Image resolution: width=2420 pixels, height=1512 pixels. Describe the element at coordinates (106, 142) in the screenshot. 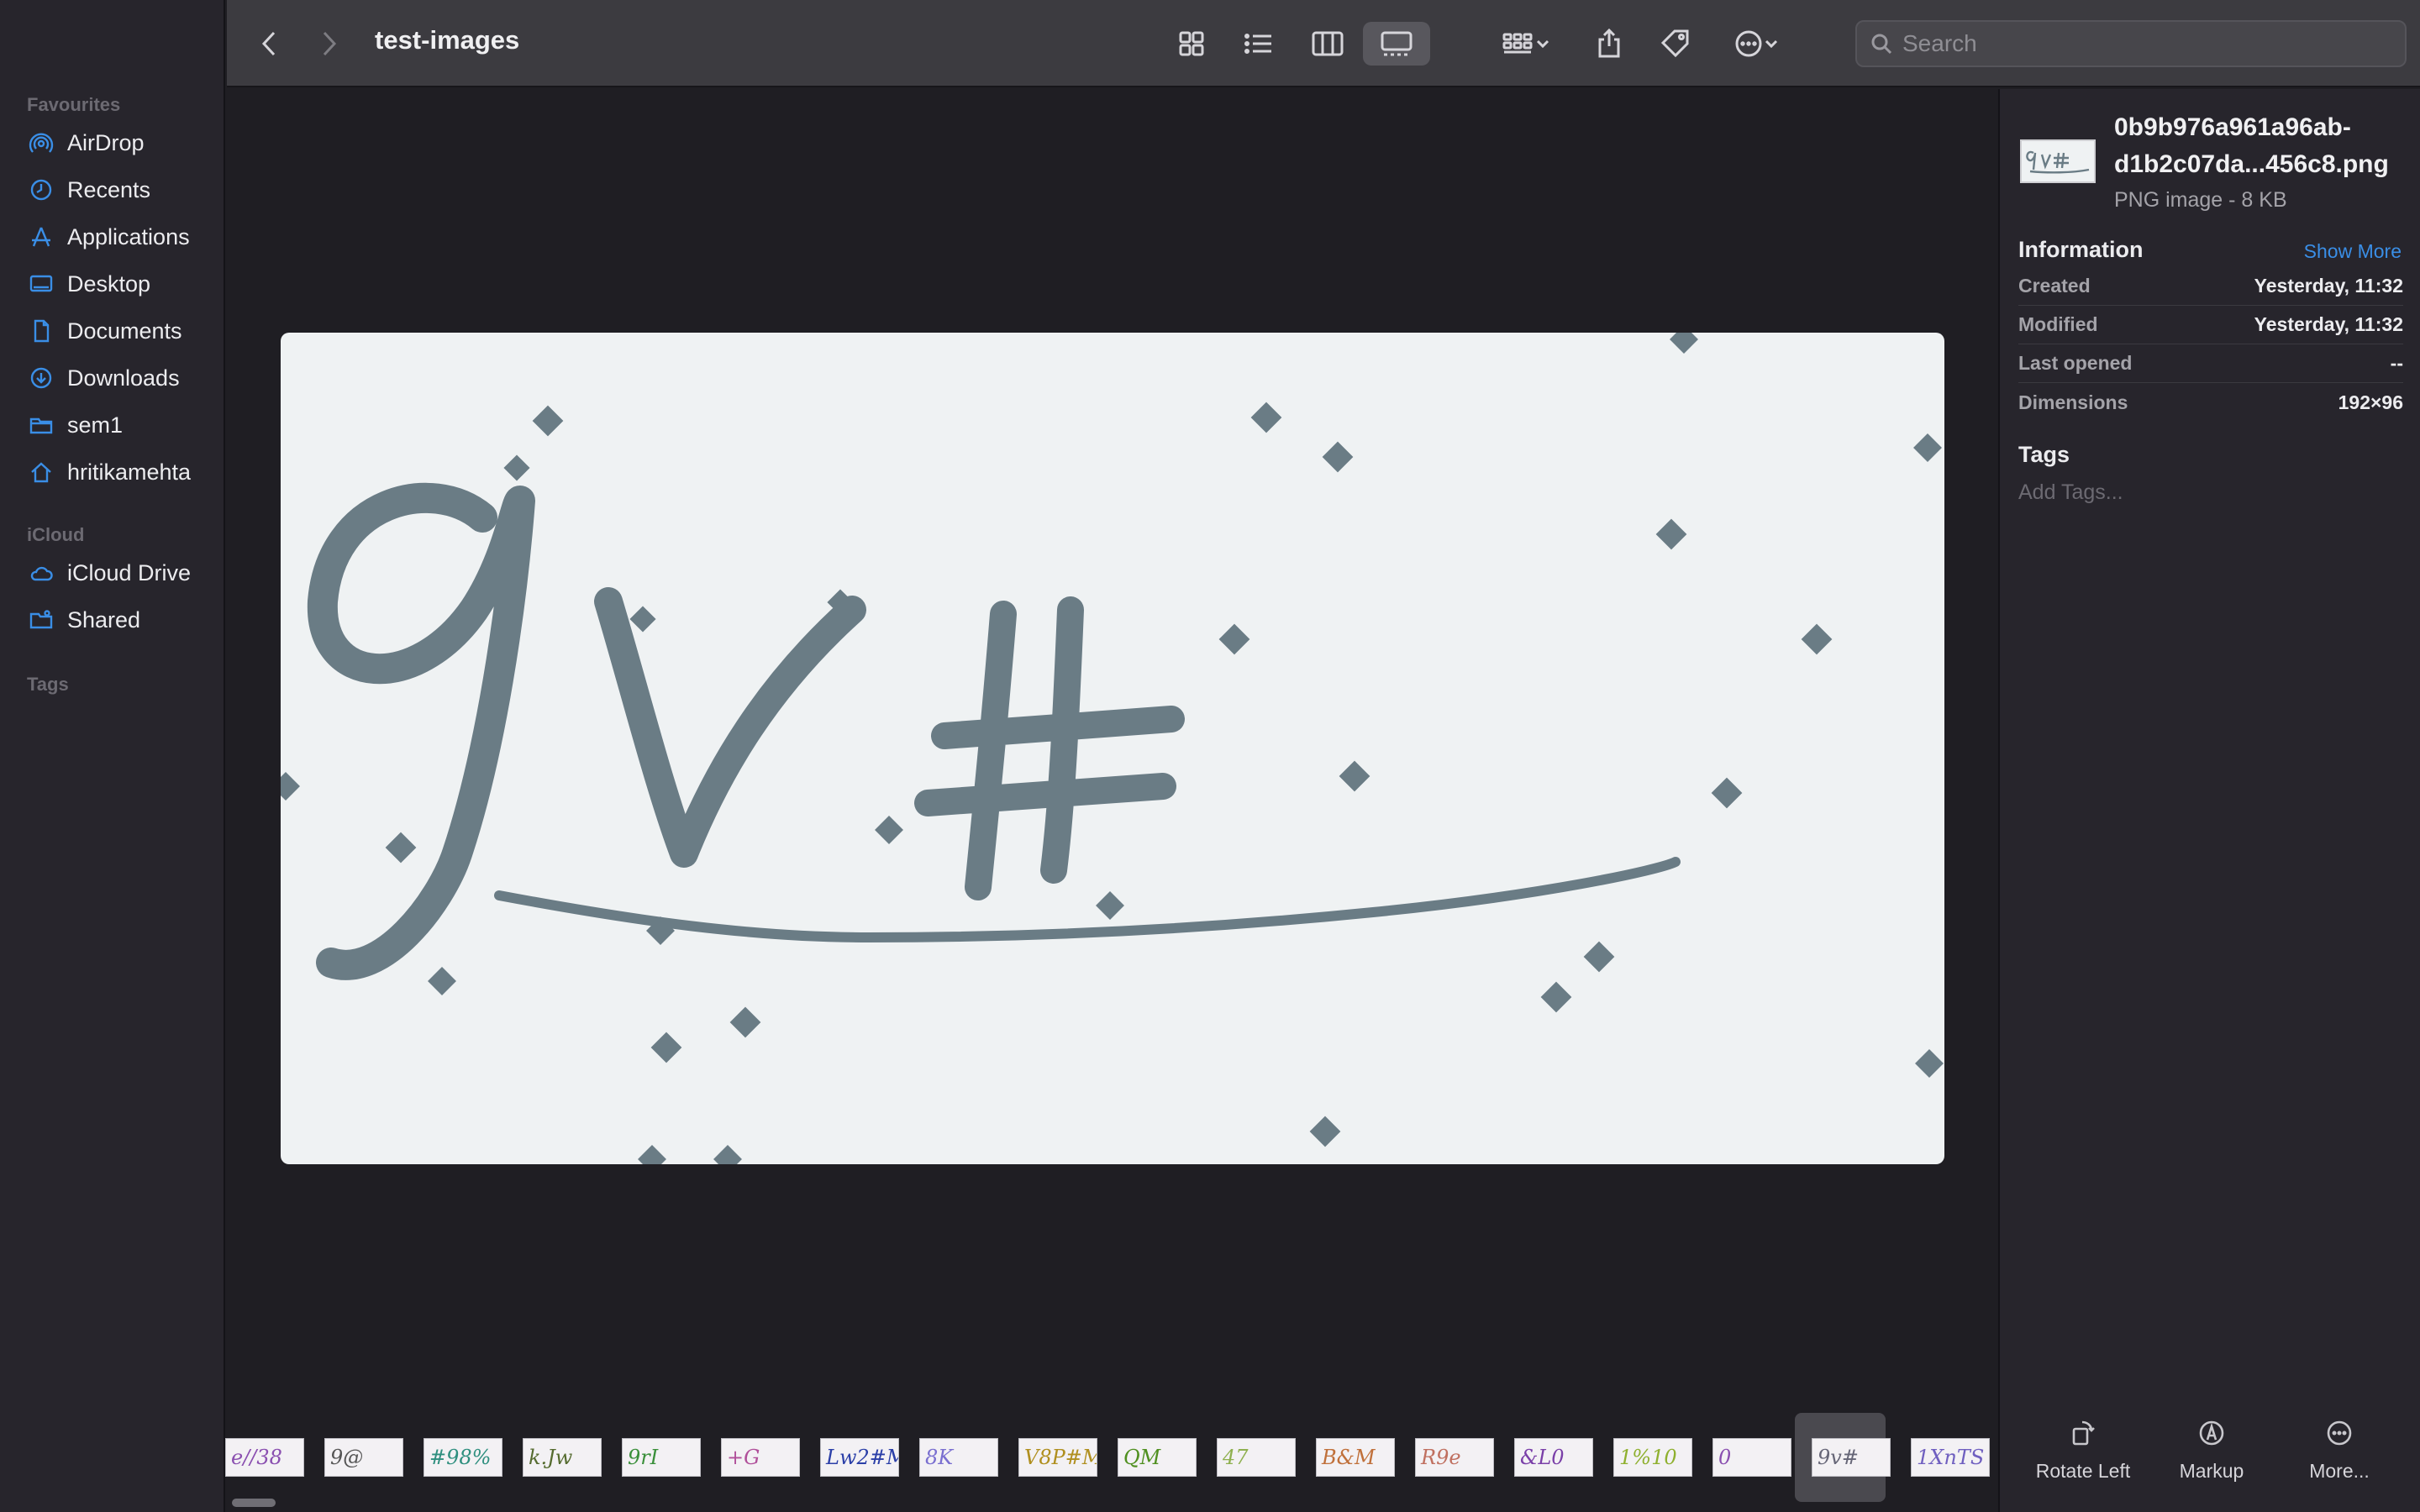

I see `sidebar-item-label: AirDrop` at that location.